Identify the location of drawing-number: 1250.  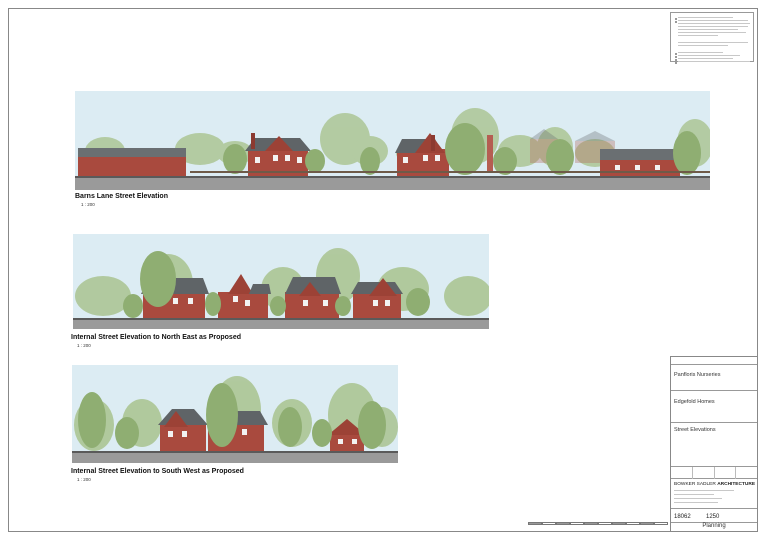
(713, 517).